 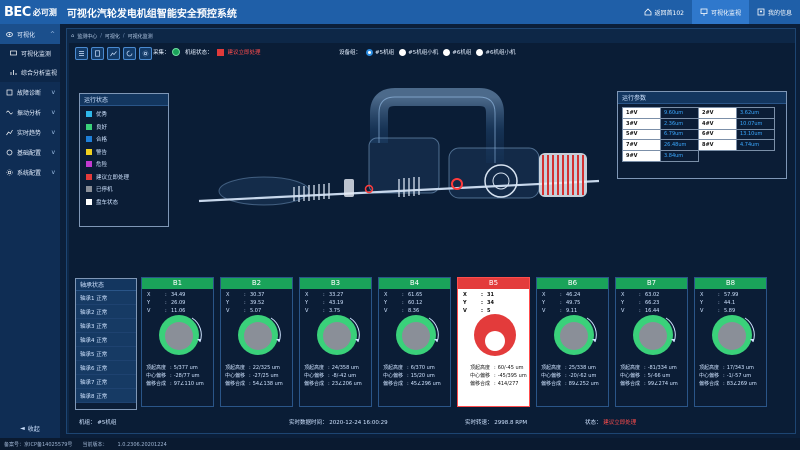 What do you see at coordinates (480, 52) in the screenshot?
I see `device-radio-6-small` at bounding box center [480, 52].